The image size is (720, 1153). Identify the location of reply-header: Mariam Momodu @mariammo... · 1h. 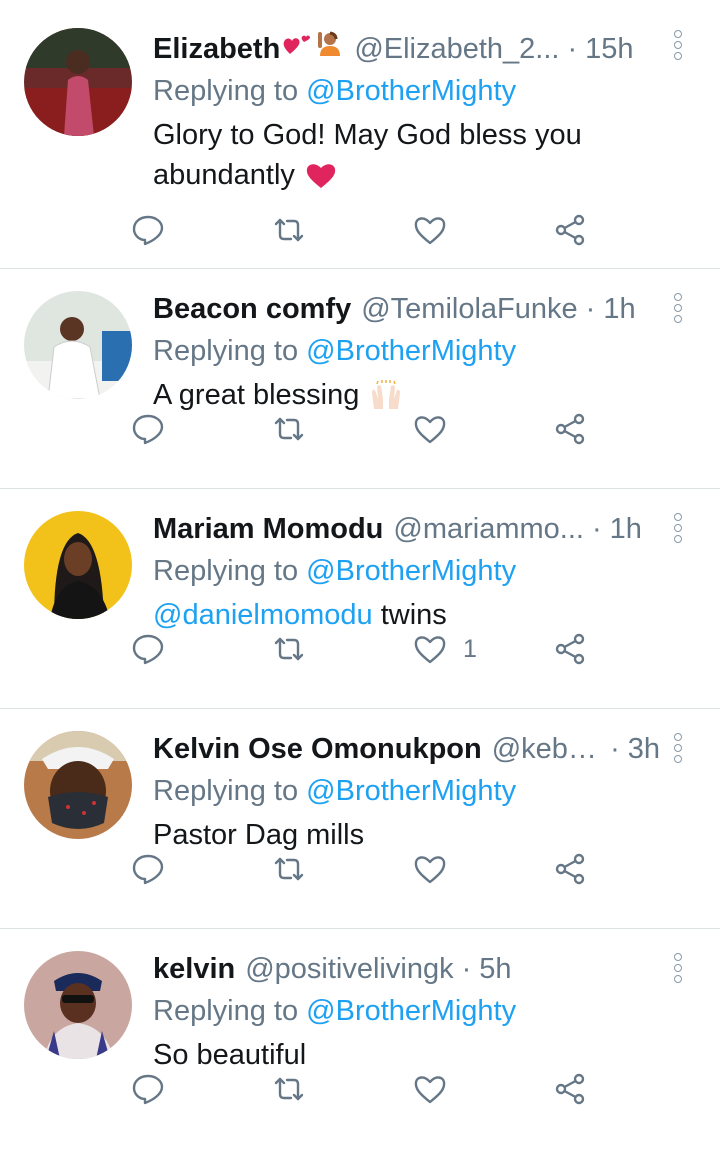
(406, 529).